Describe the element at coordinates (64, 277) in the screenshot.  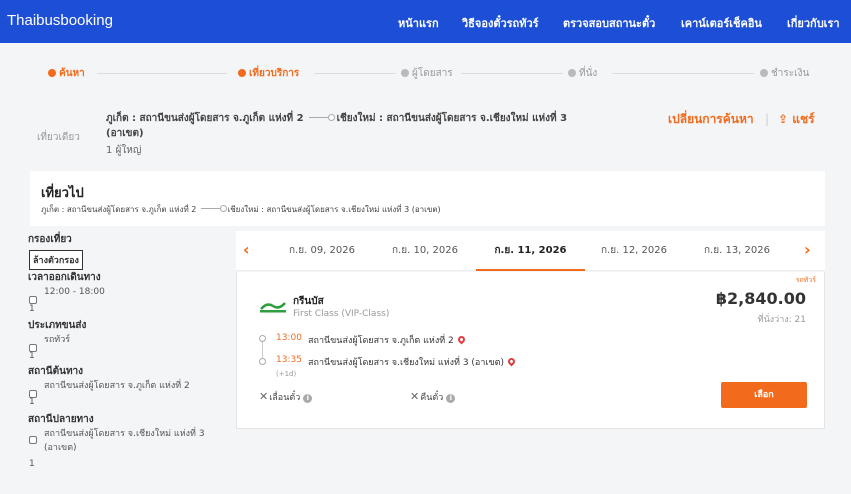
I see `filter-heading-departure-time: เวลาออกเดินทาง` at that location.